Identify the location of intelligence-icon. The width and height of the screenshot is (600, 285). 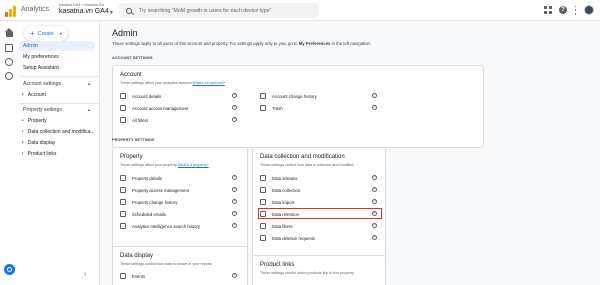
(123, 226).